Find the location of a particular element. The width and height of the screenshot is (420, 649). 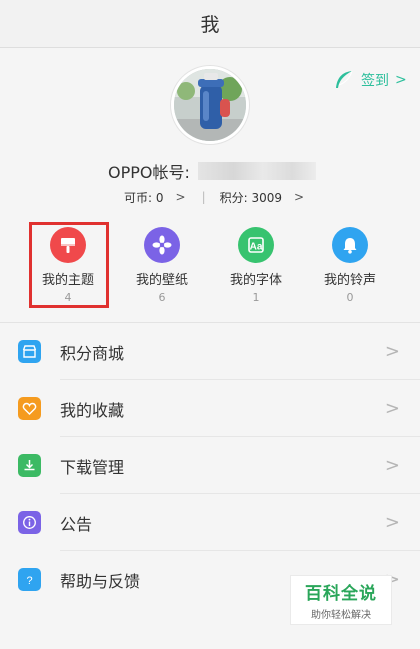

coins-link: 可币: 0 > is located at coordinates (155, 197).